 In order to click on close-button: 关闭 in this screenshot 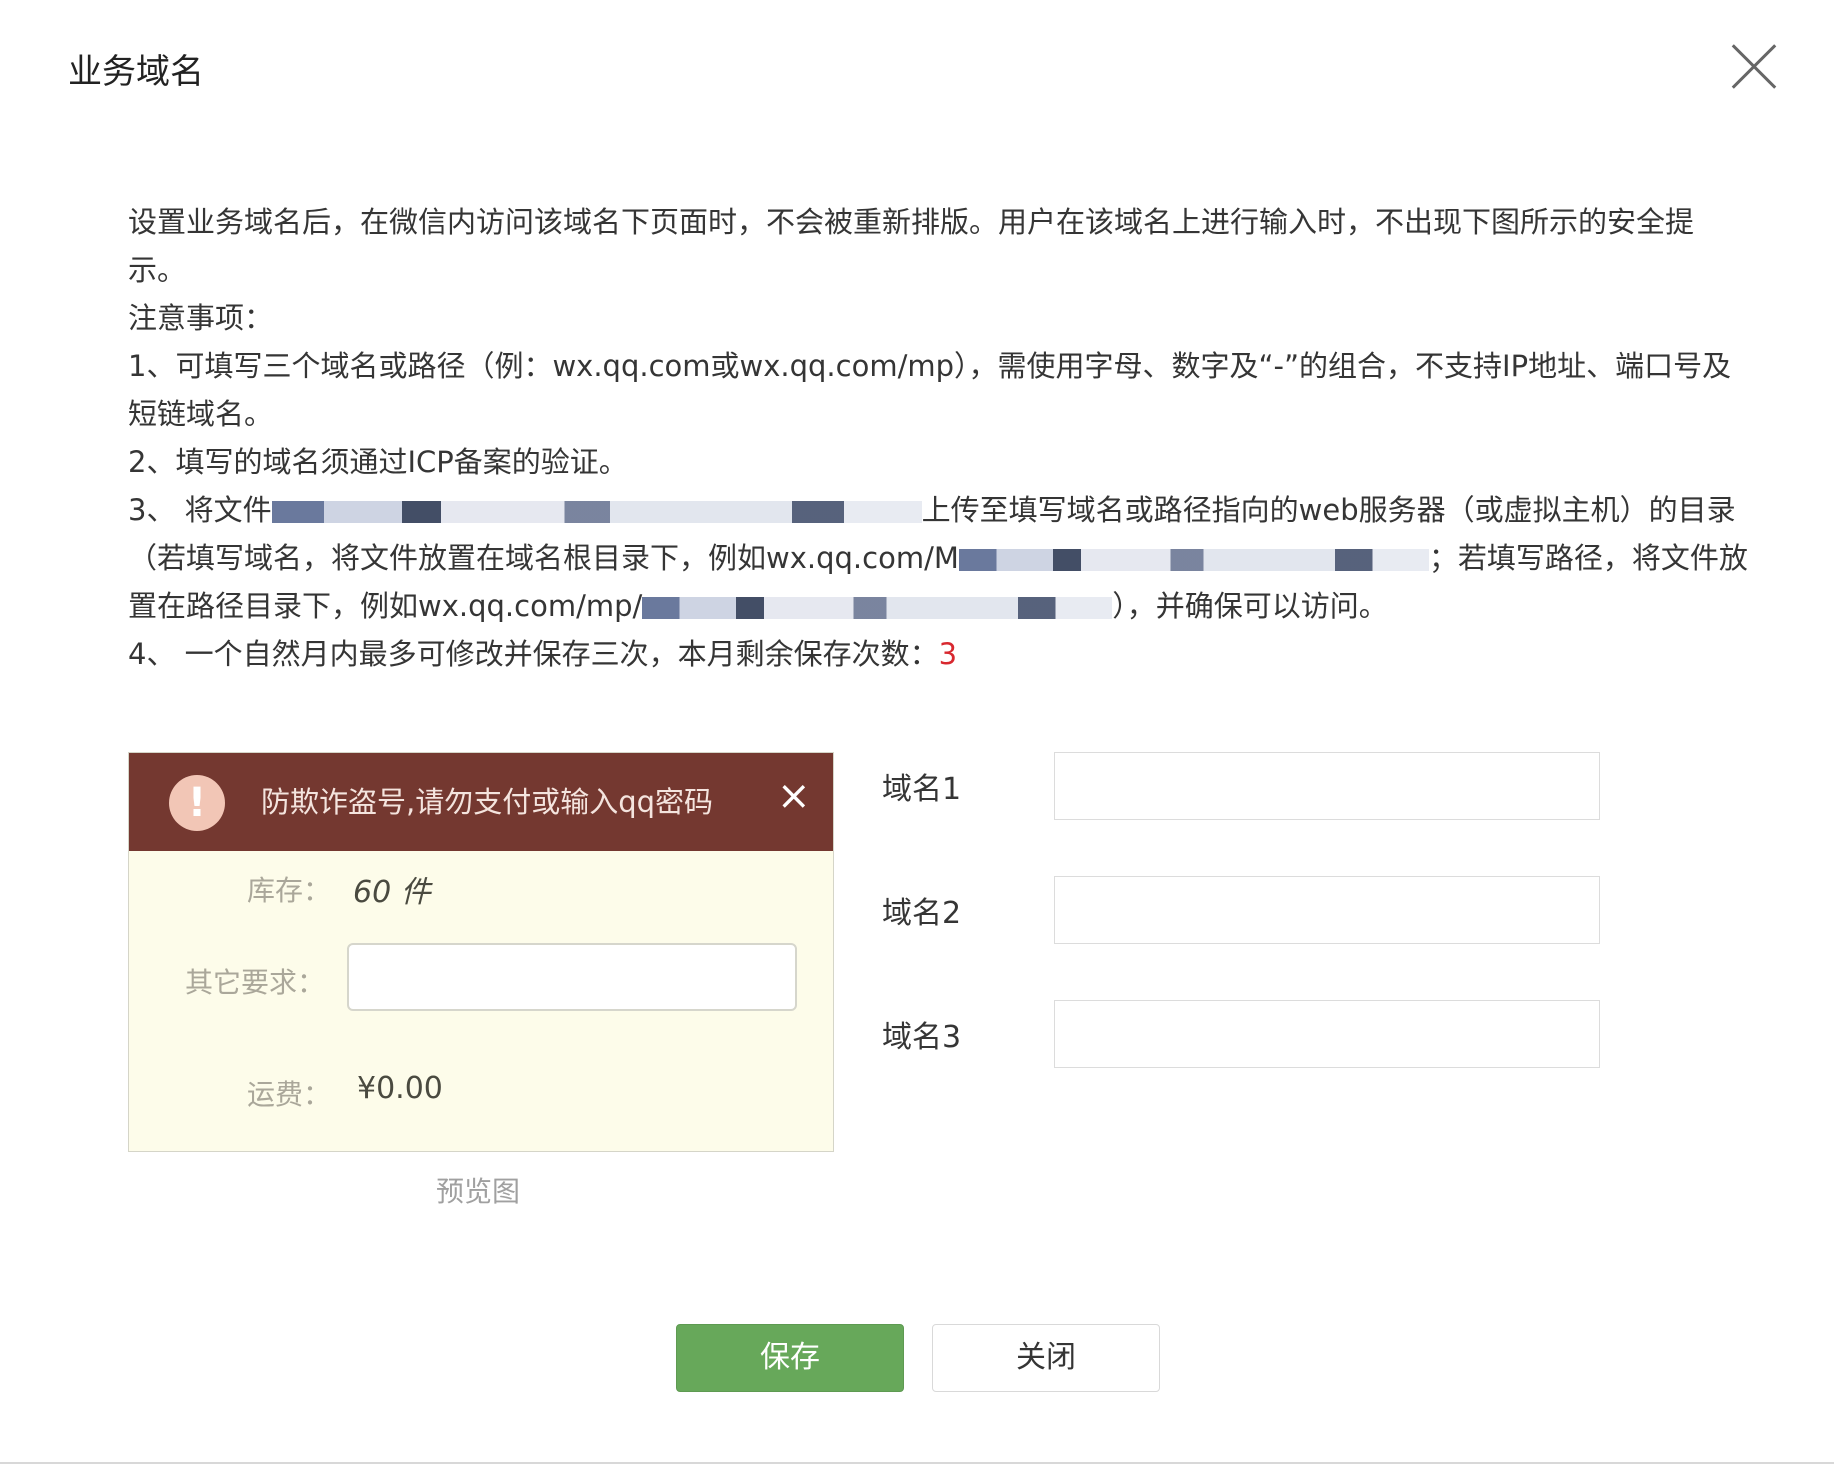, I will do `click(1046, 1358)`.